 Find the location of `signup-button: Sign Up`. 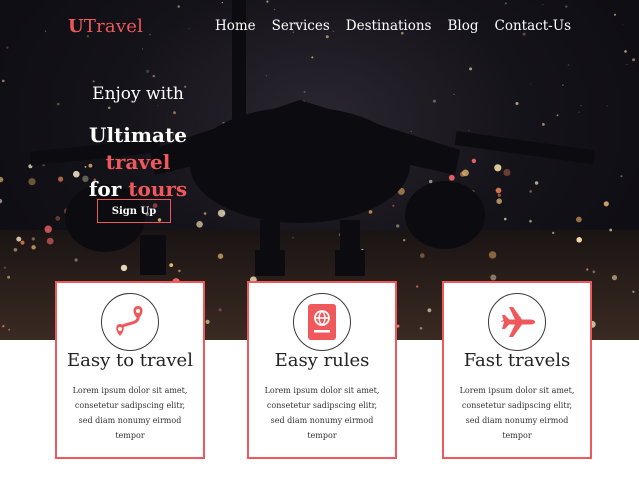

signup-button: Sign Up is located at coordinates (134, 211).